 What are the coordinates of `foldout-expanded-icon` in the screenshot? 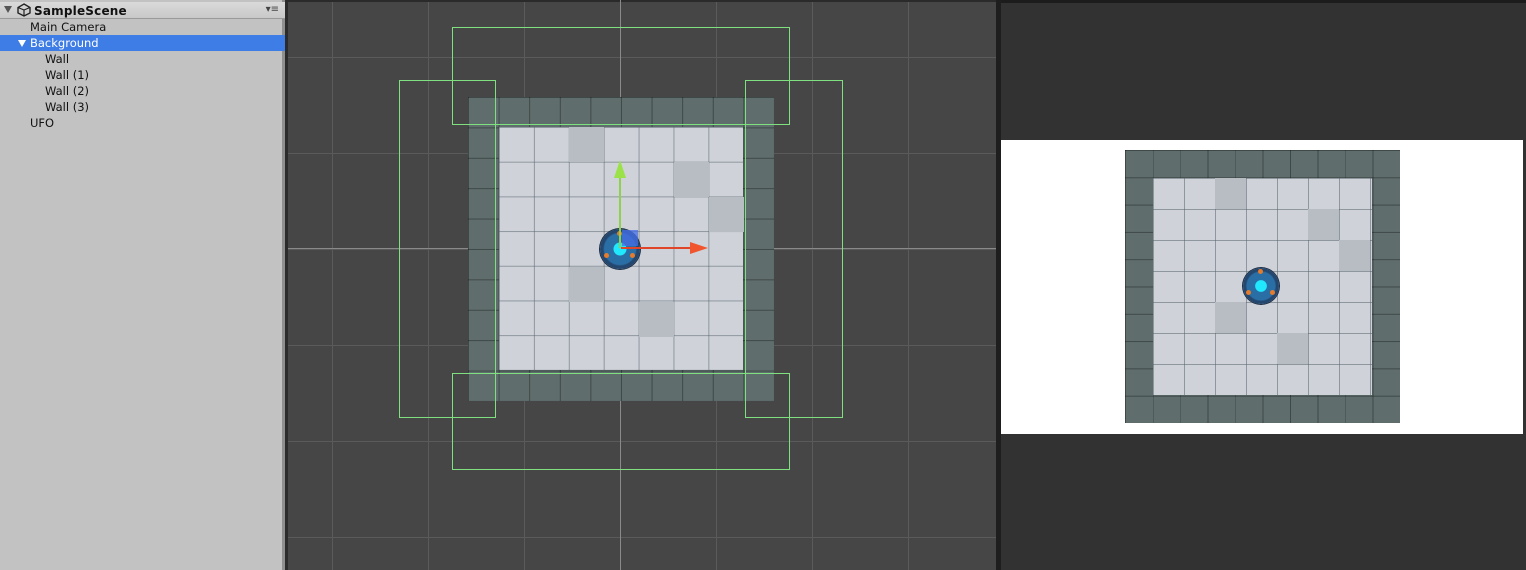 It's located at (22, 43).